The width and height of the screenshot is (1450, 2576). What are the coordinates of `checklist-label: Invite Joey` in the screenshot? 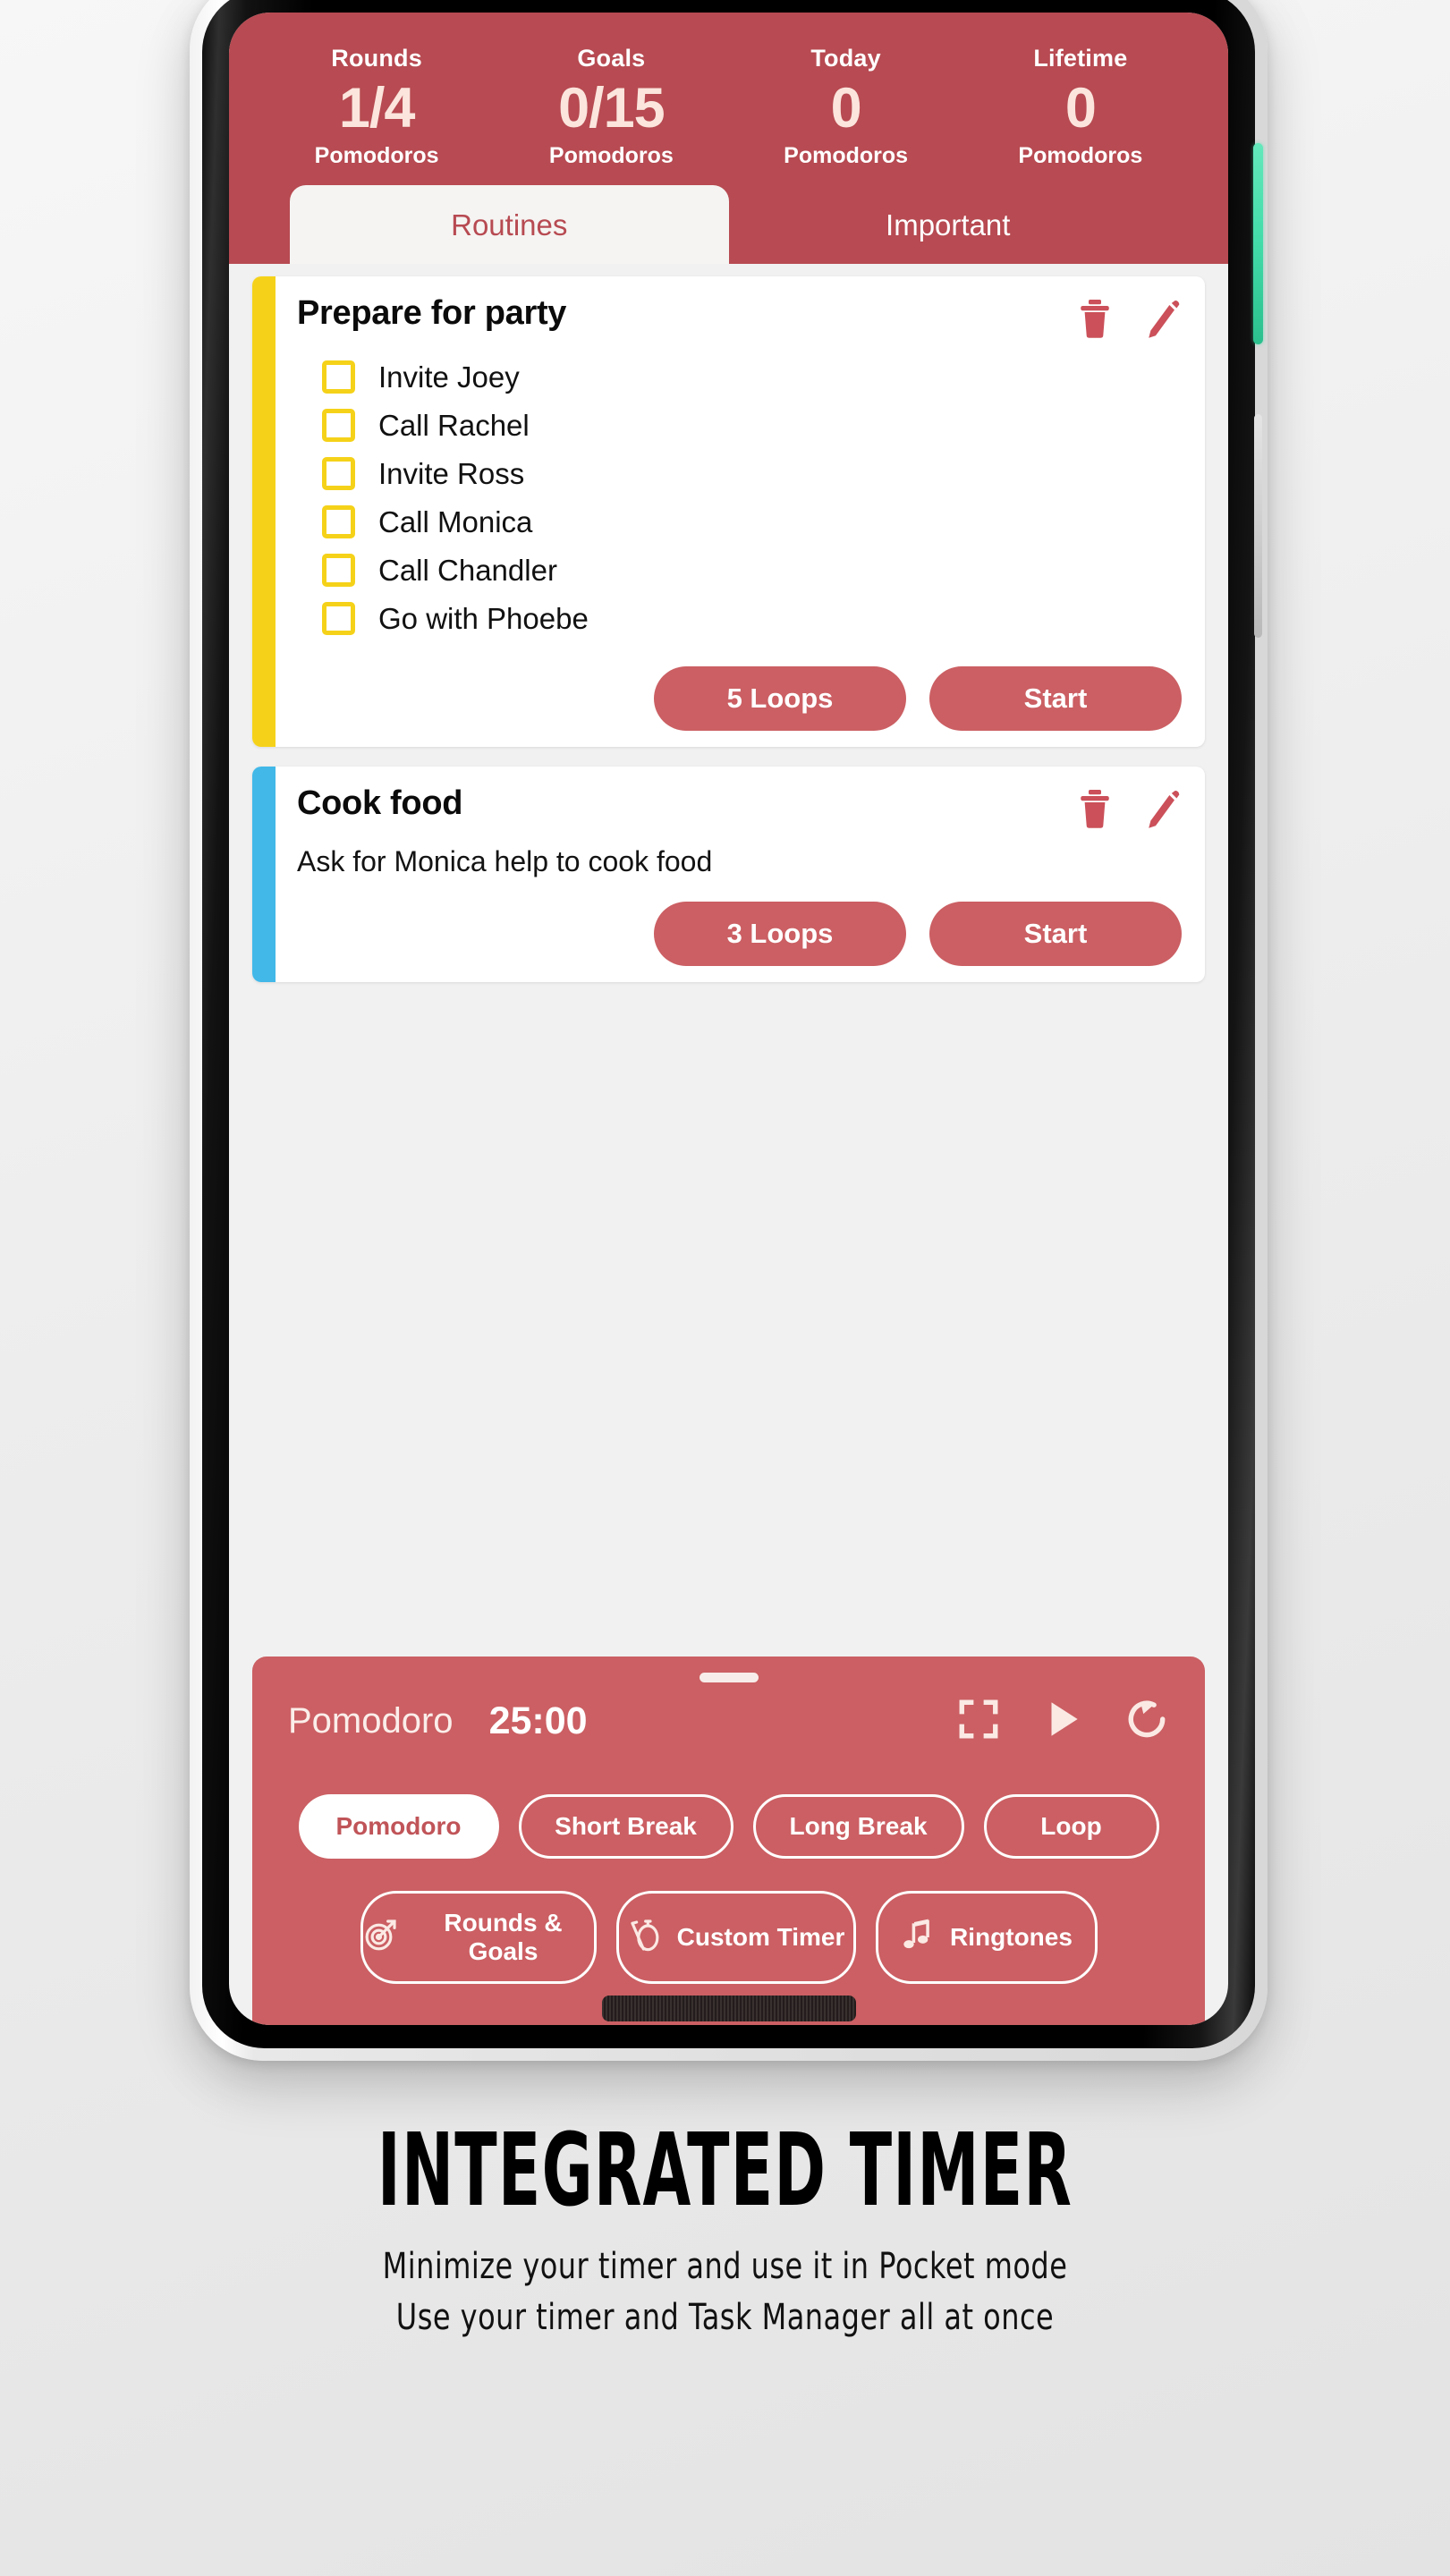 It's located at (449, 377).